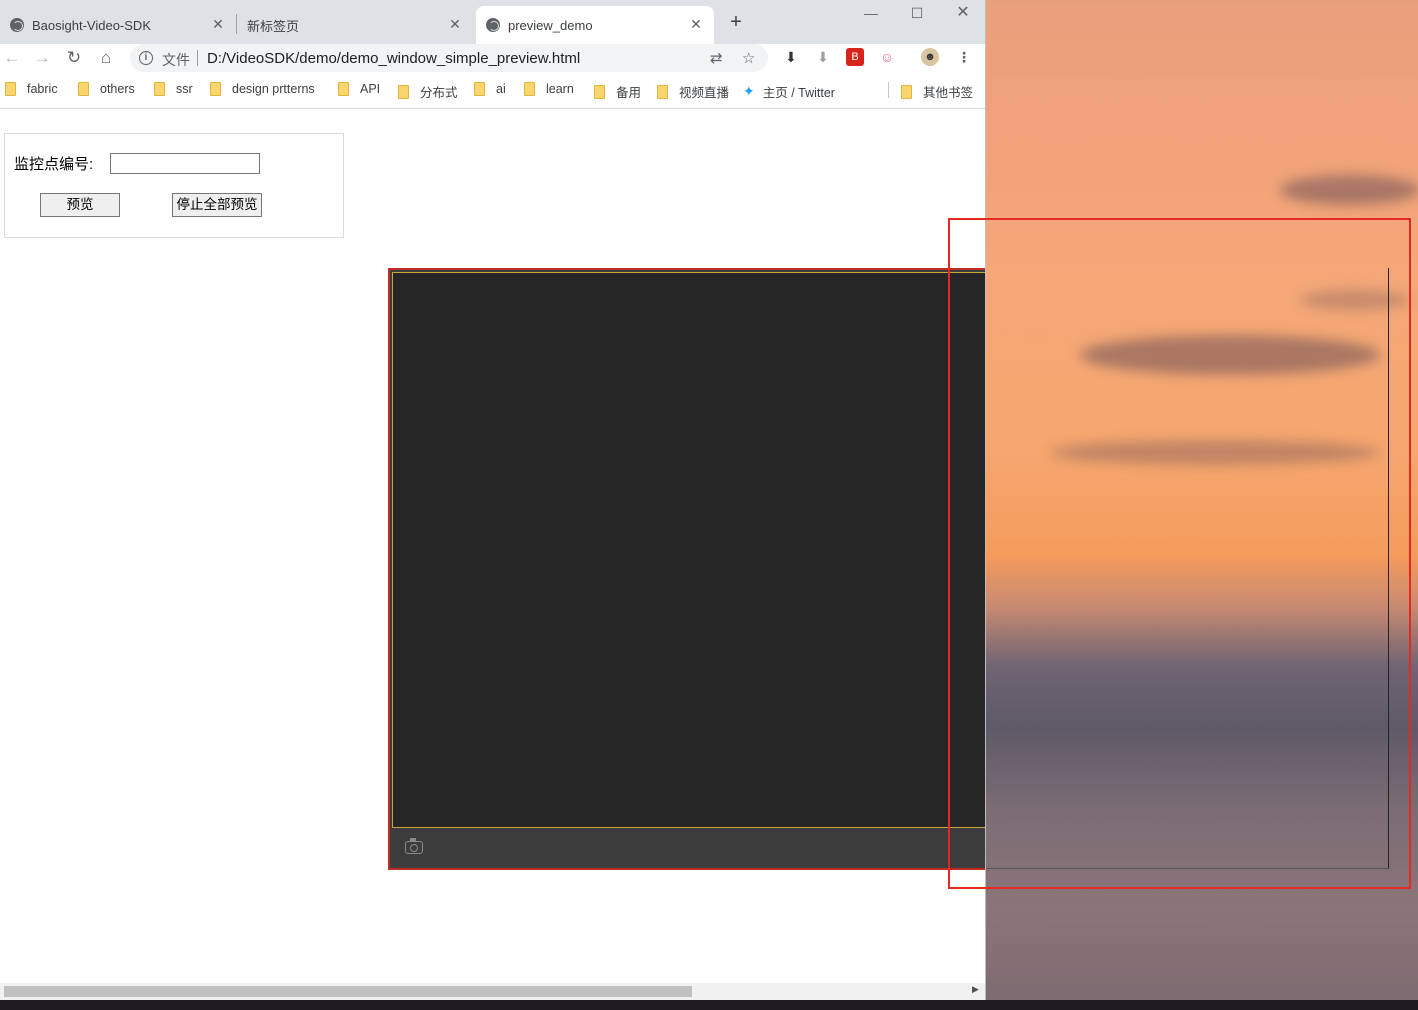  What do you see at coordinates (964, 57) in the screenshot?
I see `menu-icon: ⋮` at bounding box center [964, 57].